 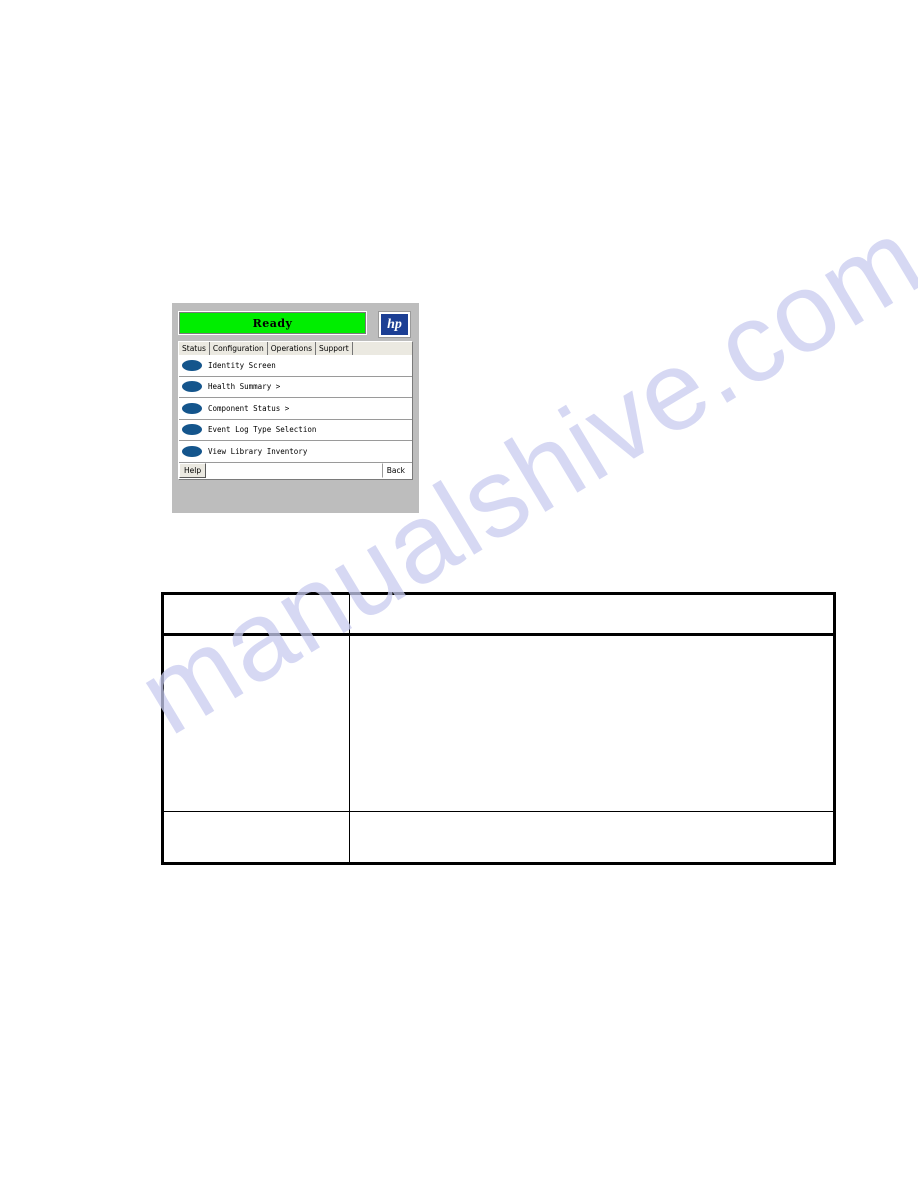 What do you see at coordinates (262, 430) in the screenshot?
I see `menu-item-label: Event Log Type Selection` at bounding box center [262, 430].